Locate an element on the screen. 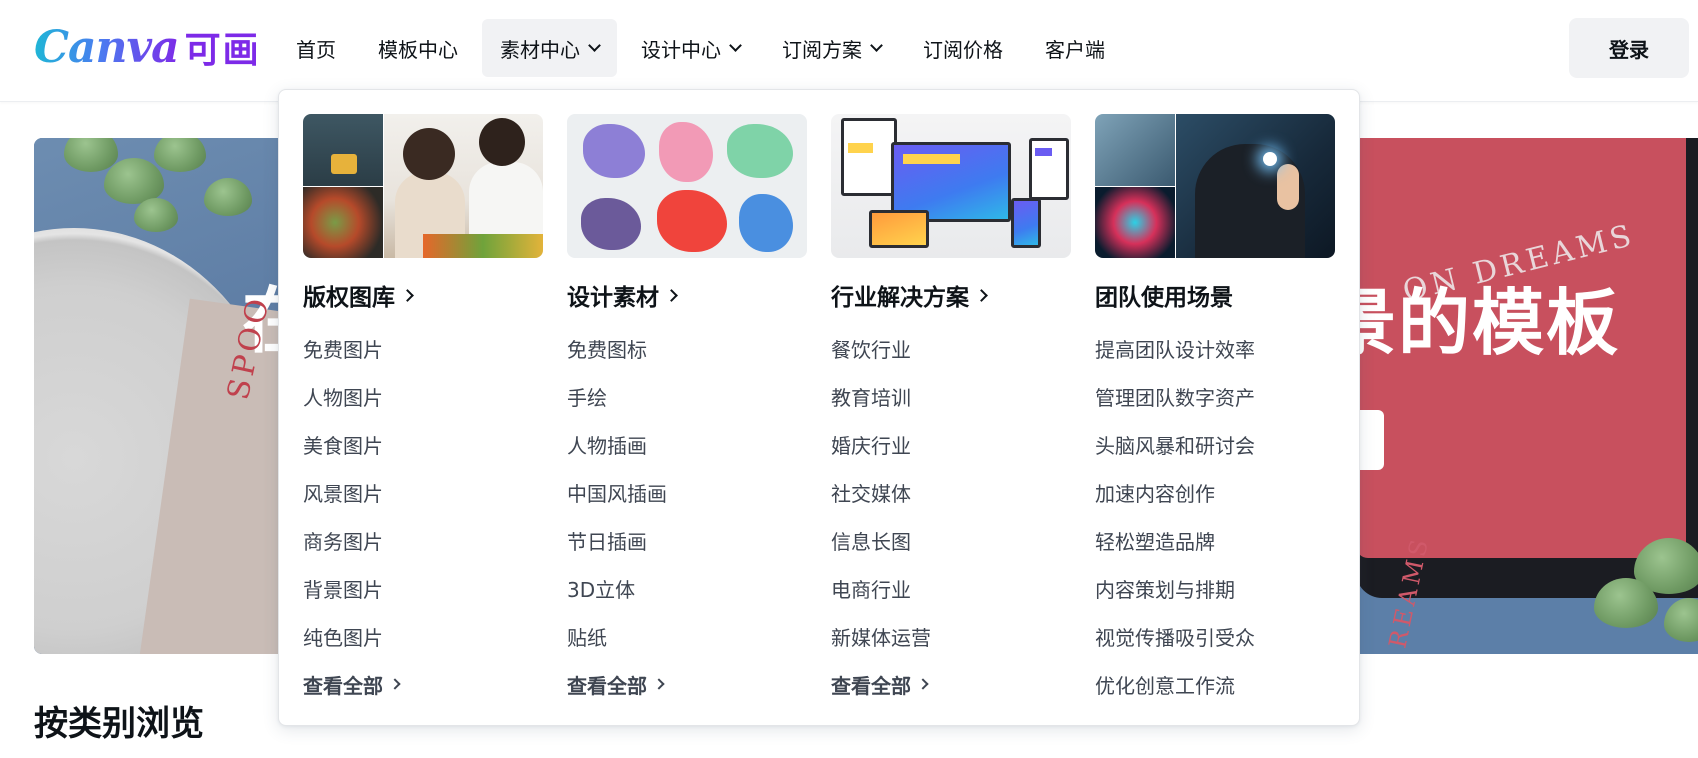 The image size is (1698, 758). menu-link: 婚庆行业 is located at coordinates (951, 444).